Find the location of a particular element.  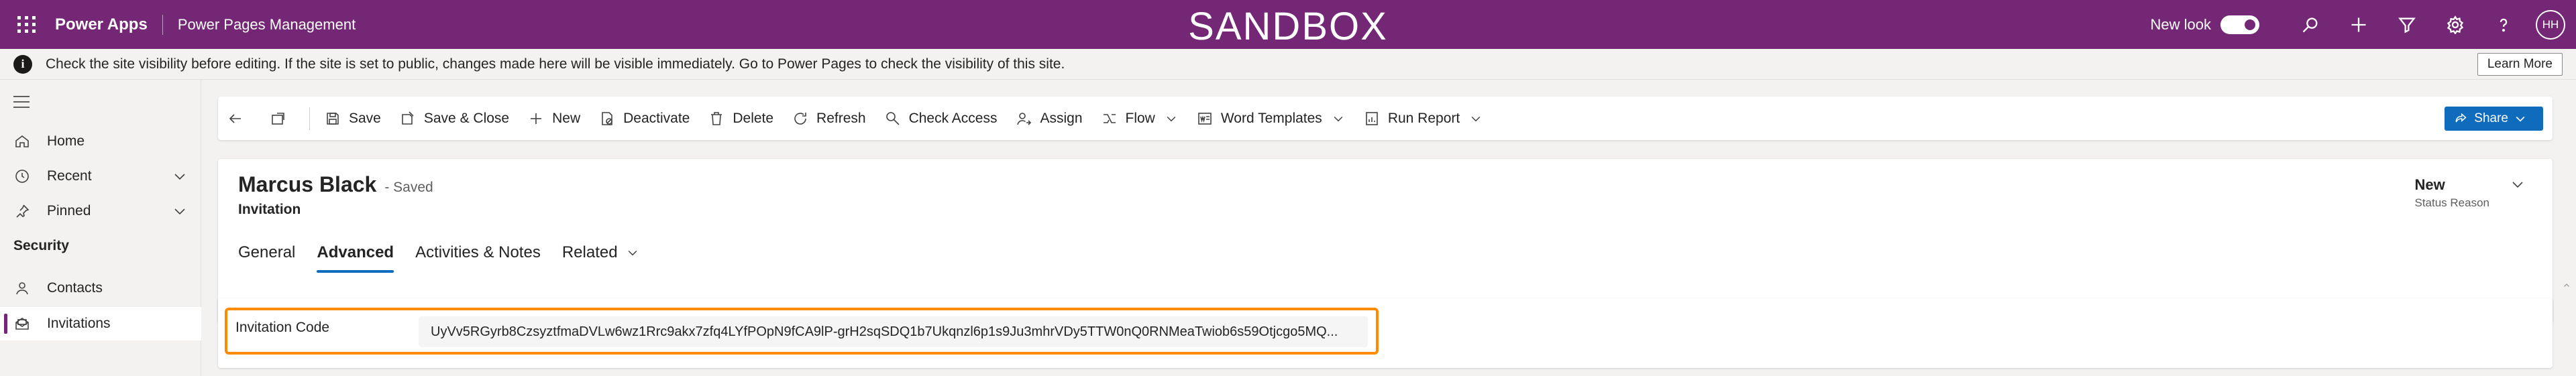

sidebar-item-label: Home is located at coordinates (66, 141).